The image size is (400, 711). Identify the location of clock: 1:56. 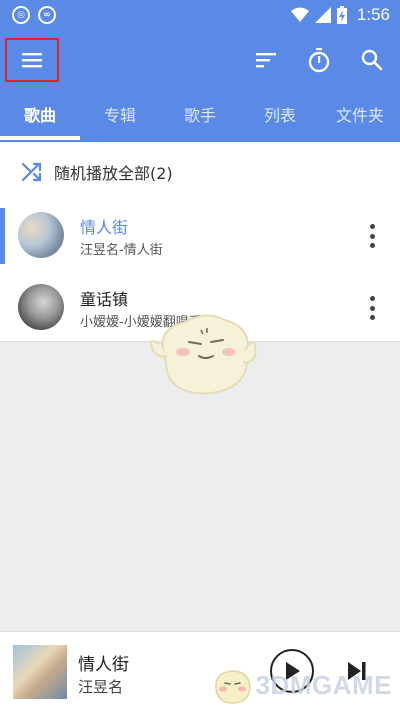
(373, 14).